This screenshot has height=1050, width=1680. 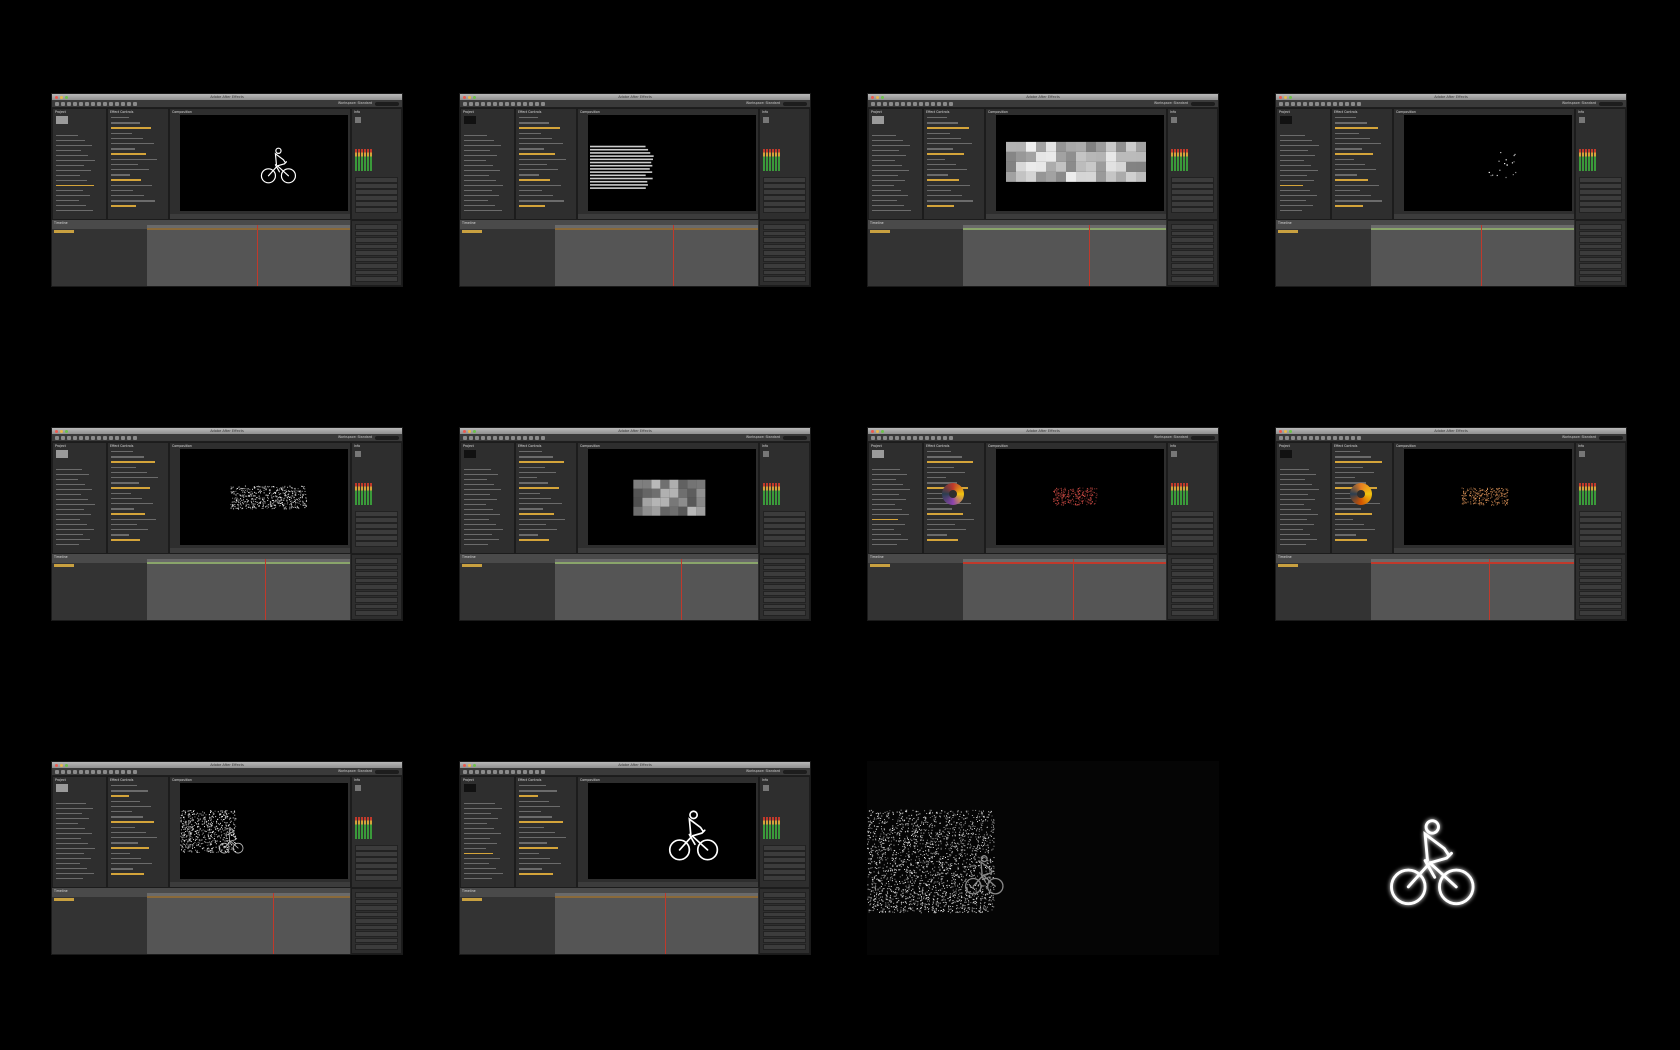 What do you see at coordinates (60, 112) in the screenshot?
I see `project-tab: Project` at bounding box center [60, 112].